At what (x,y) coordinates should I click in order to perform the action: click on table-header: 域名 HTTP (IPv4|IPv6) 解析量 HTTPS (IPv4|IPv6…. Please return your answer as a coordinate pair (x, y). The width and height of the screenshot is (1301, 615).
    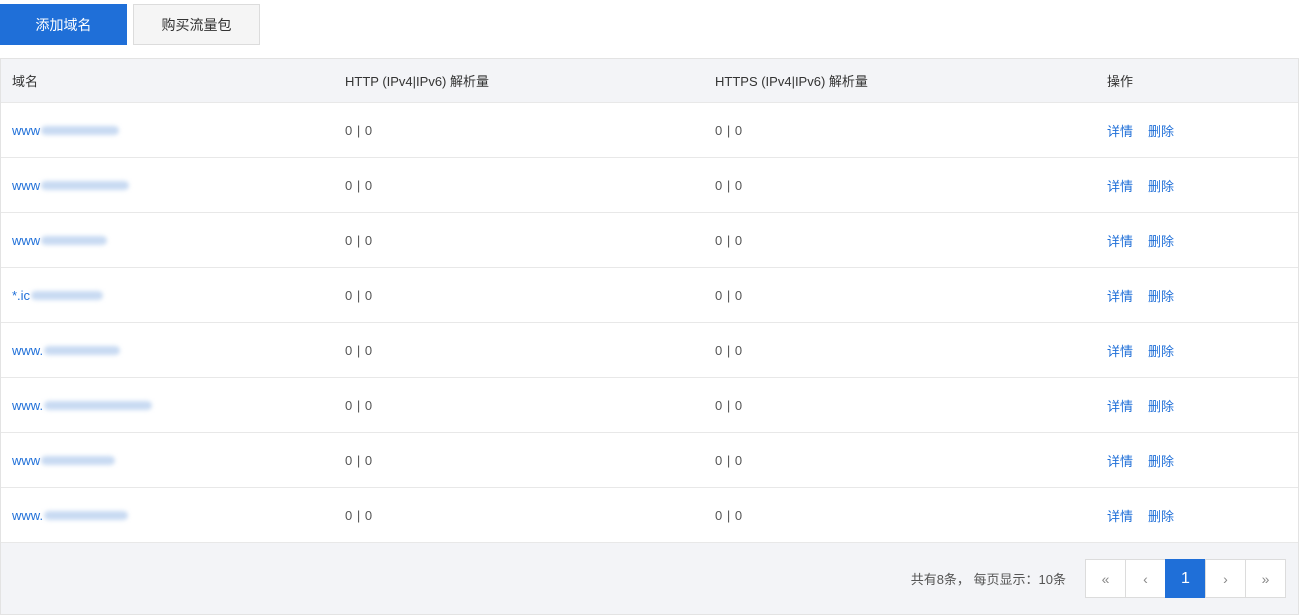
    Looking at the image, I should click on (649, 81).